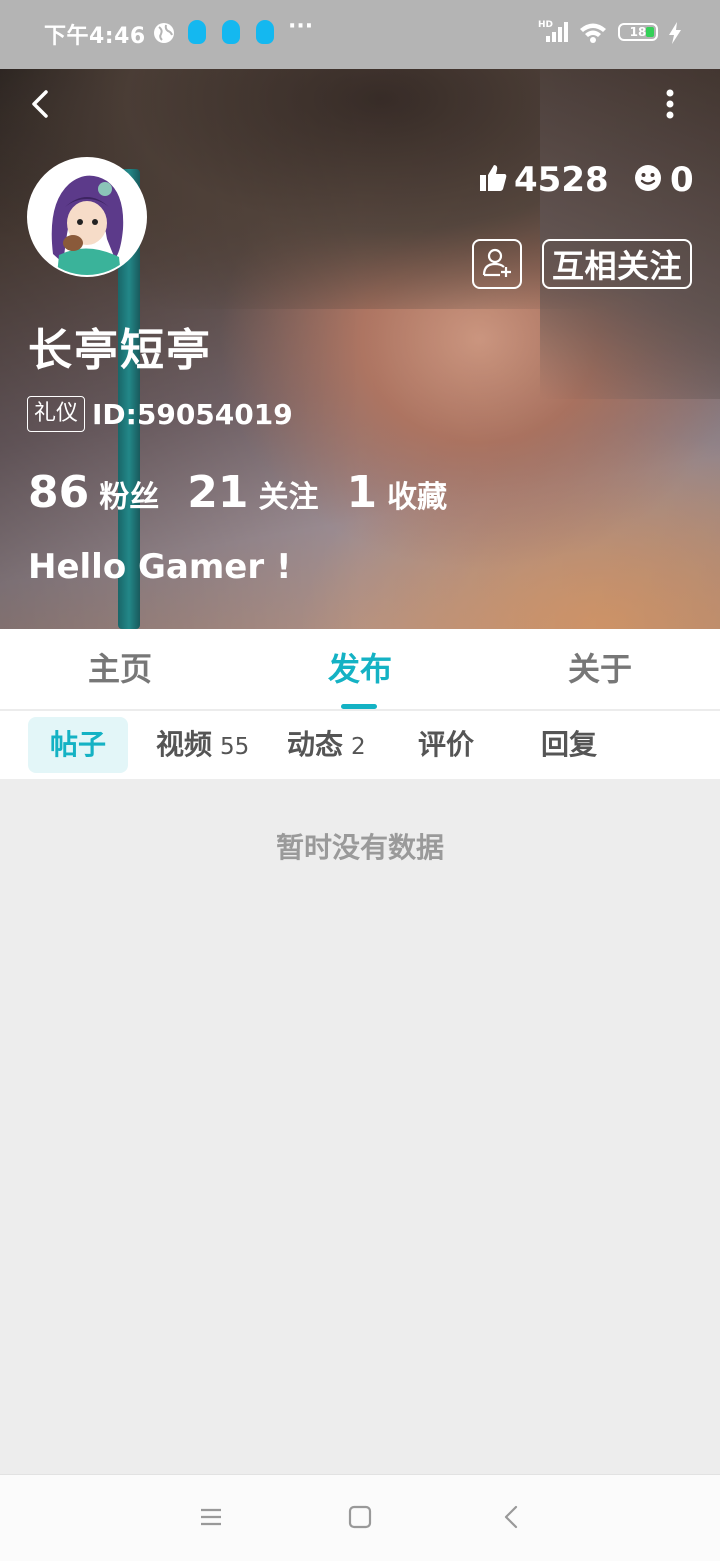  Describe the element at coordinates (160, 567) in the screenshot. I see `bio: Hello Gamer !` at that location.